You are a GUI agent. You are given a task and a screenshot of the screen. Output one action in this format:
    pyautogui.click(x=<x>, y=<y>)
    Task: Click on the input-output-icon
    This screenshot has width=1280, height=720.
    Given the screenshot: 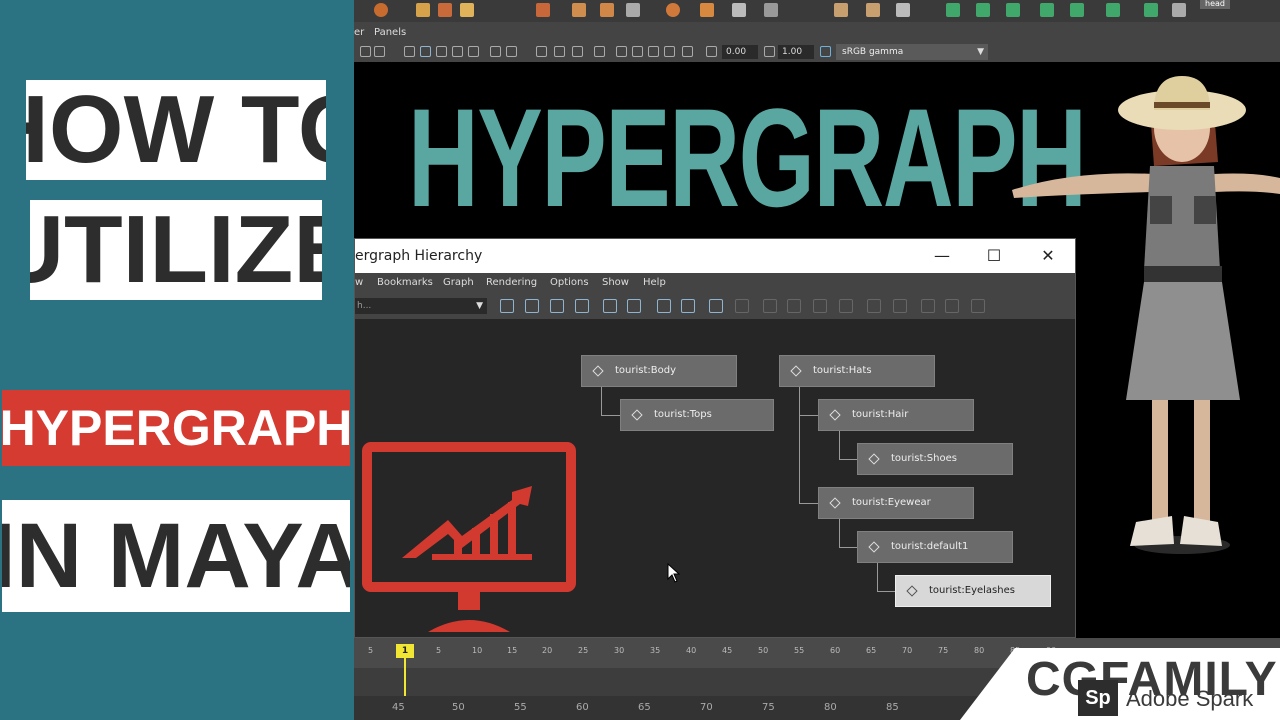 What is the action you would take?
    pyautogui.click(x=634, y=306)
    